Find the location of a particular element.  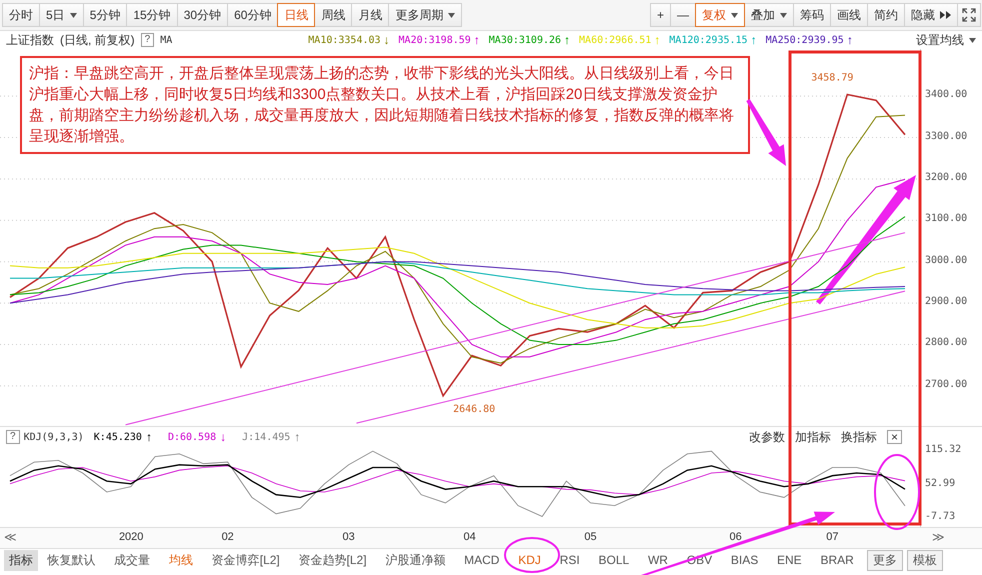

period-tab: 5日 is located at coordinates (61, 15).